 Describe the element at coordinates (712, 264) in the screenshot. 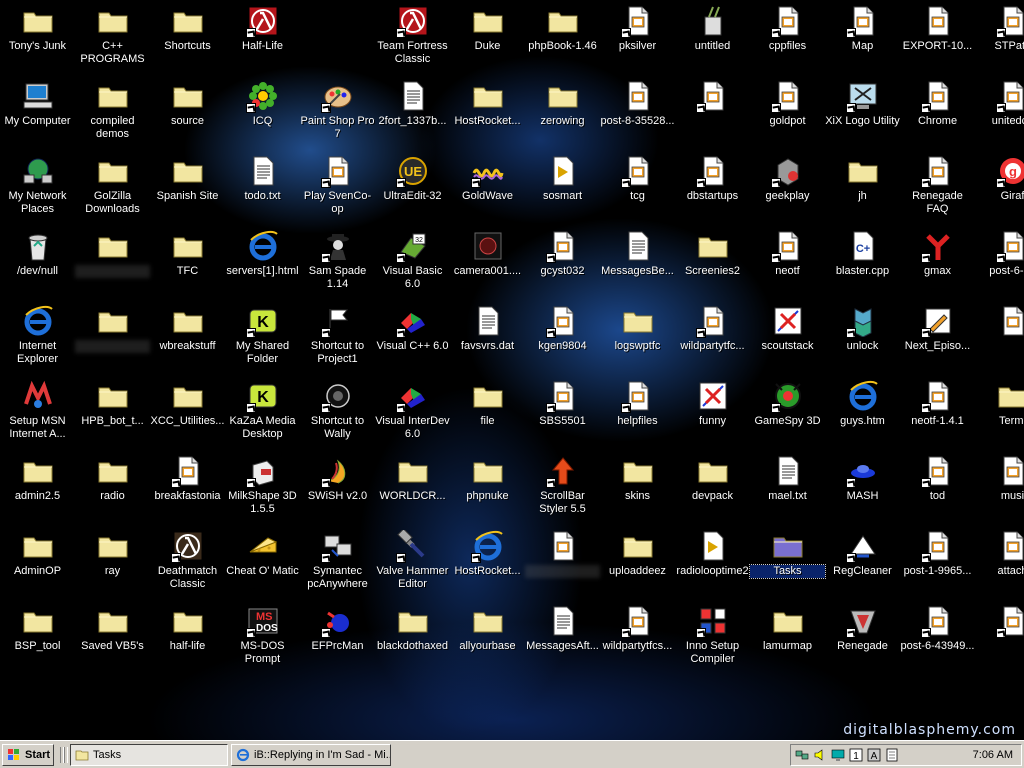

I see `desktop-icon: Screenies2` at that location.